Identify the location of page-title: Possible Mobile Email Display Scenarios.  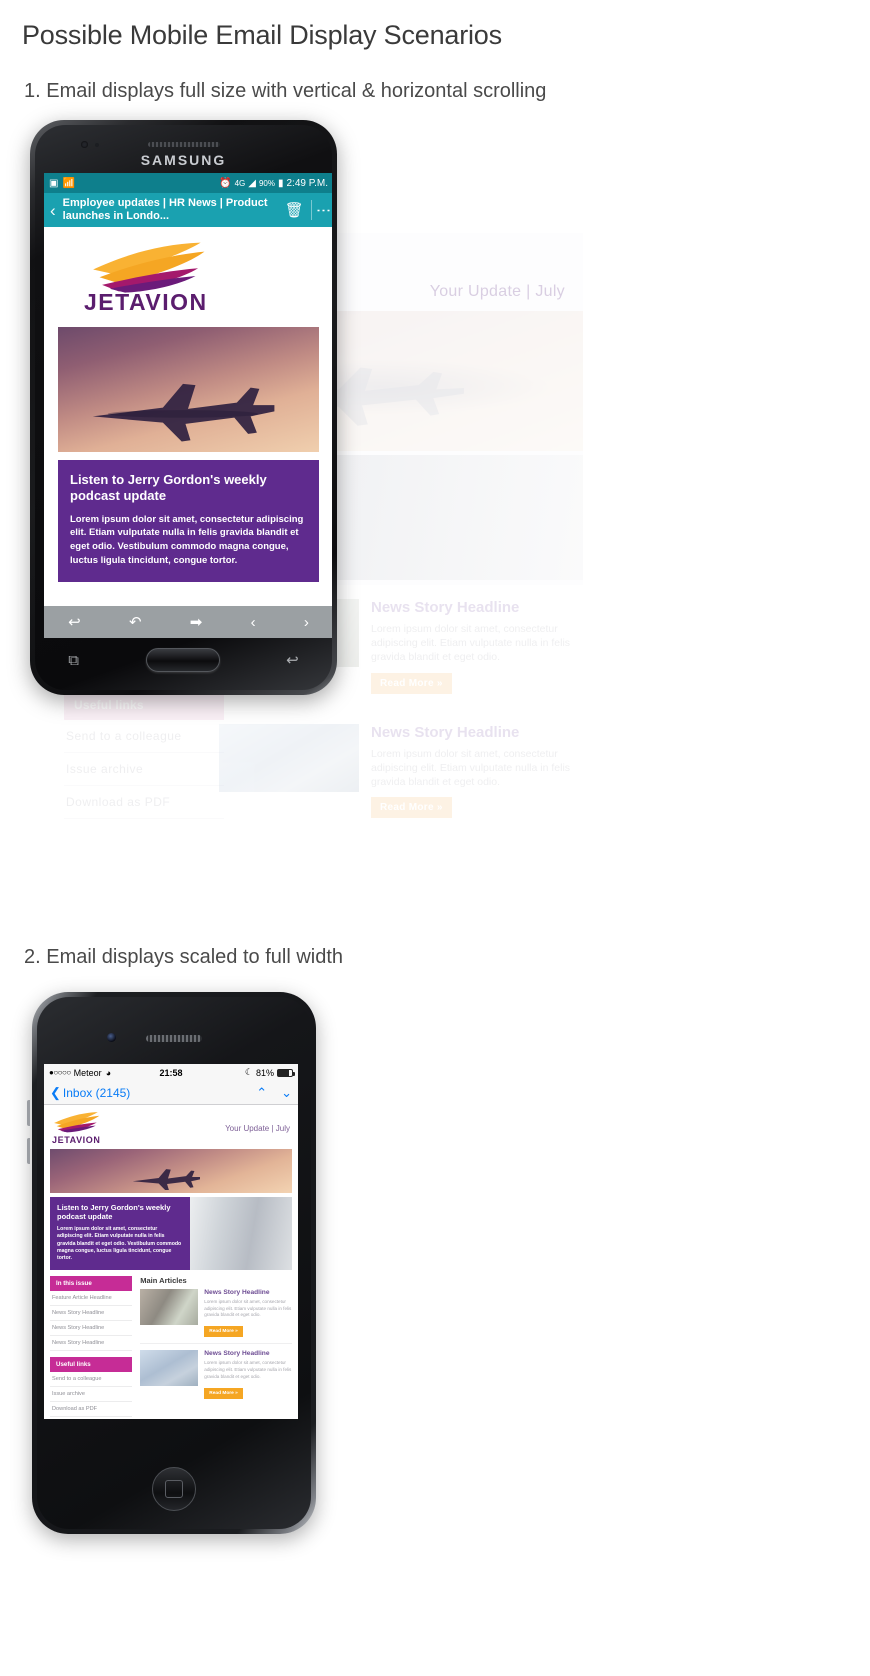
(262, 35).